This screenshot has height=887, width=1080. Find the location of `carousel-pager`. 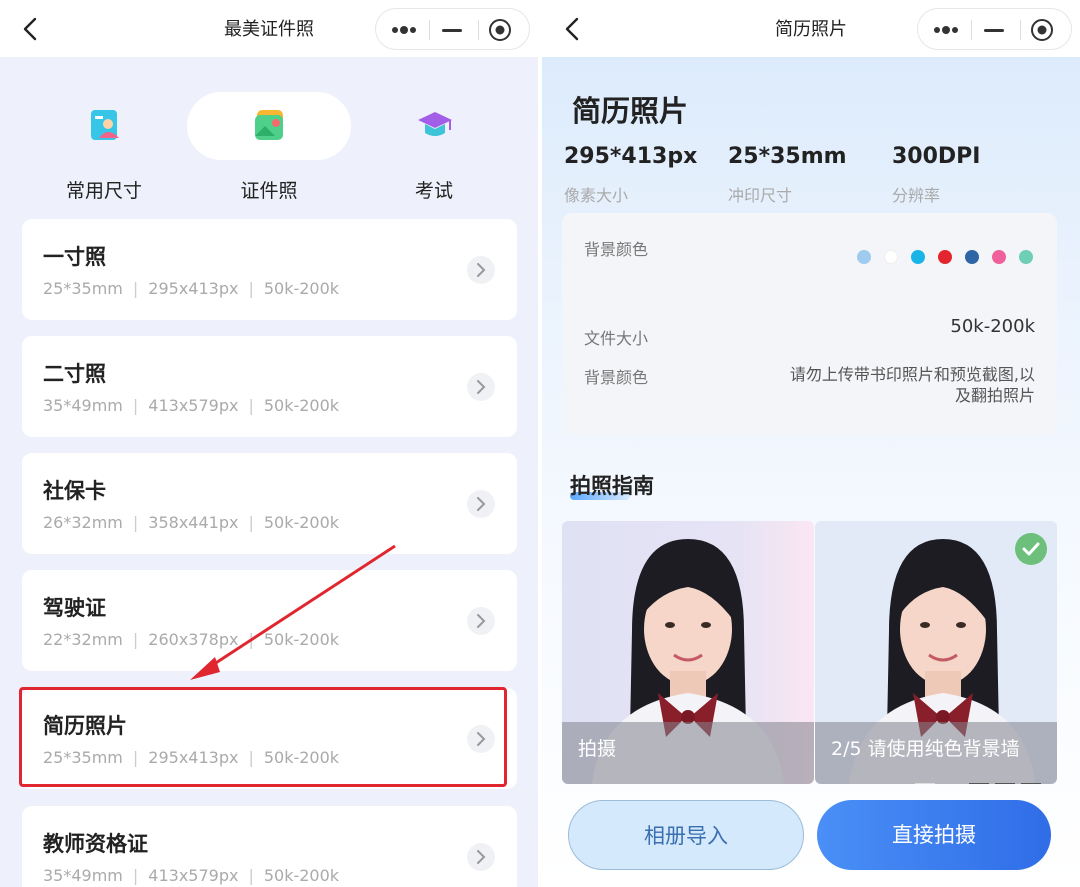

carousel-pager is located at coordinates (975, 778).